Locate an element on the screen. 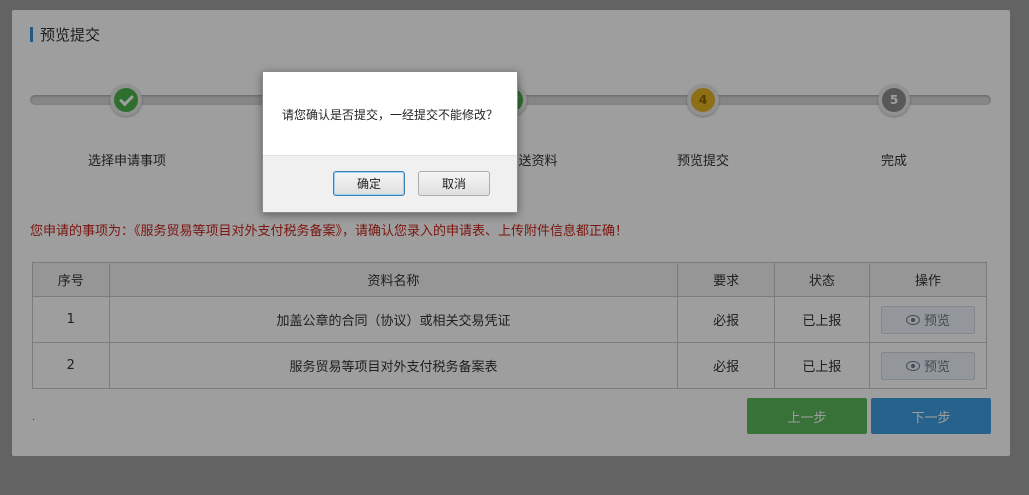 This screenshot has height=495, width=1029. confirm-button: 确定 is located at coordinates (369, 183).